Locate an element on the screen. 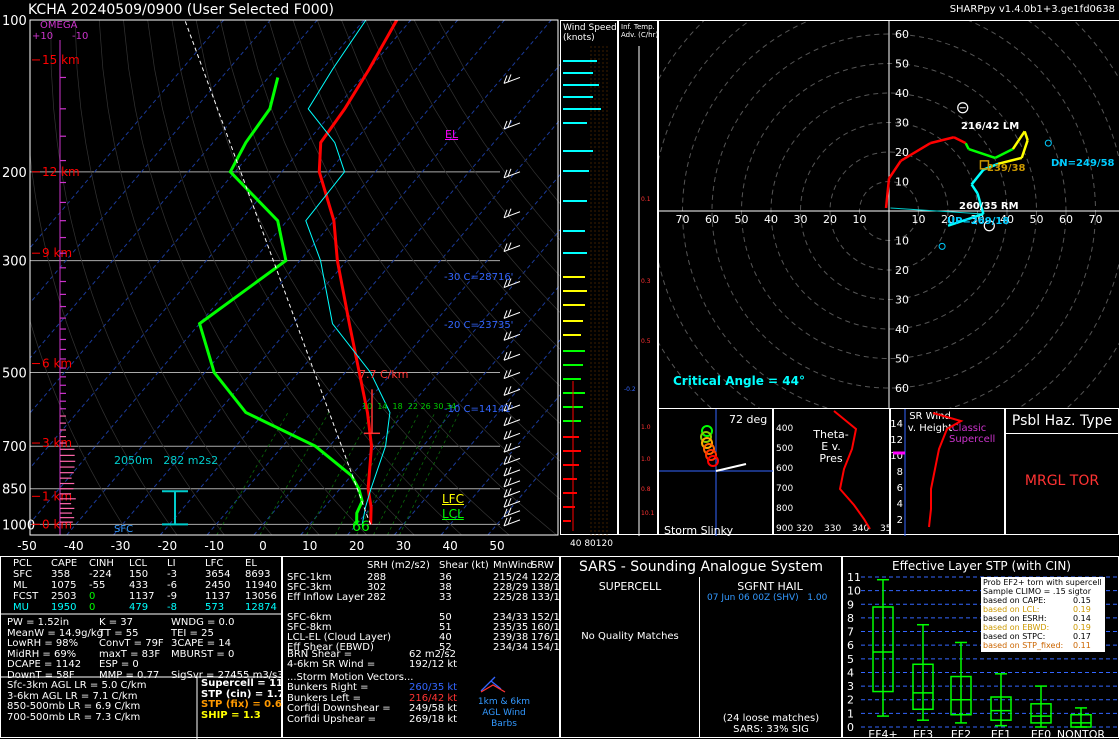  height-label: 12 km is located at coordinates (61, 172).